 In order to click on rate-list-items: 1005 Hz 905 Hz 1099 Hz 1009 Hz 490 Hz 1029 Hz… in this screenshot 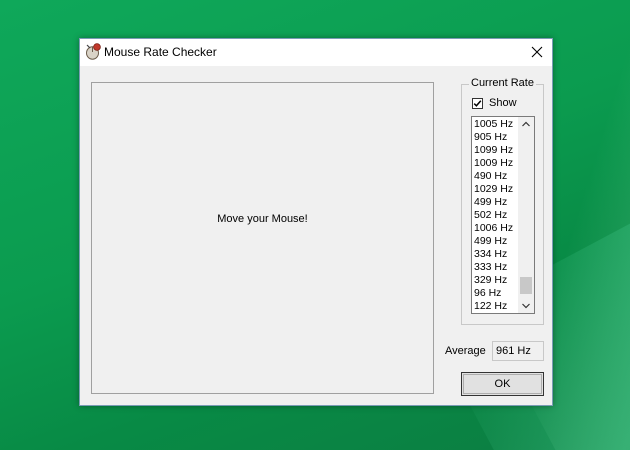, I will do `click(496, 215)`.